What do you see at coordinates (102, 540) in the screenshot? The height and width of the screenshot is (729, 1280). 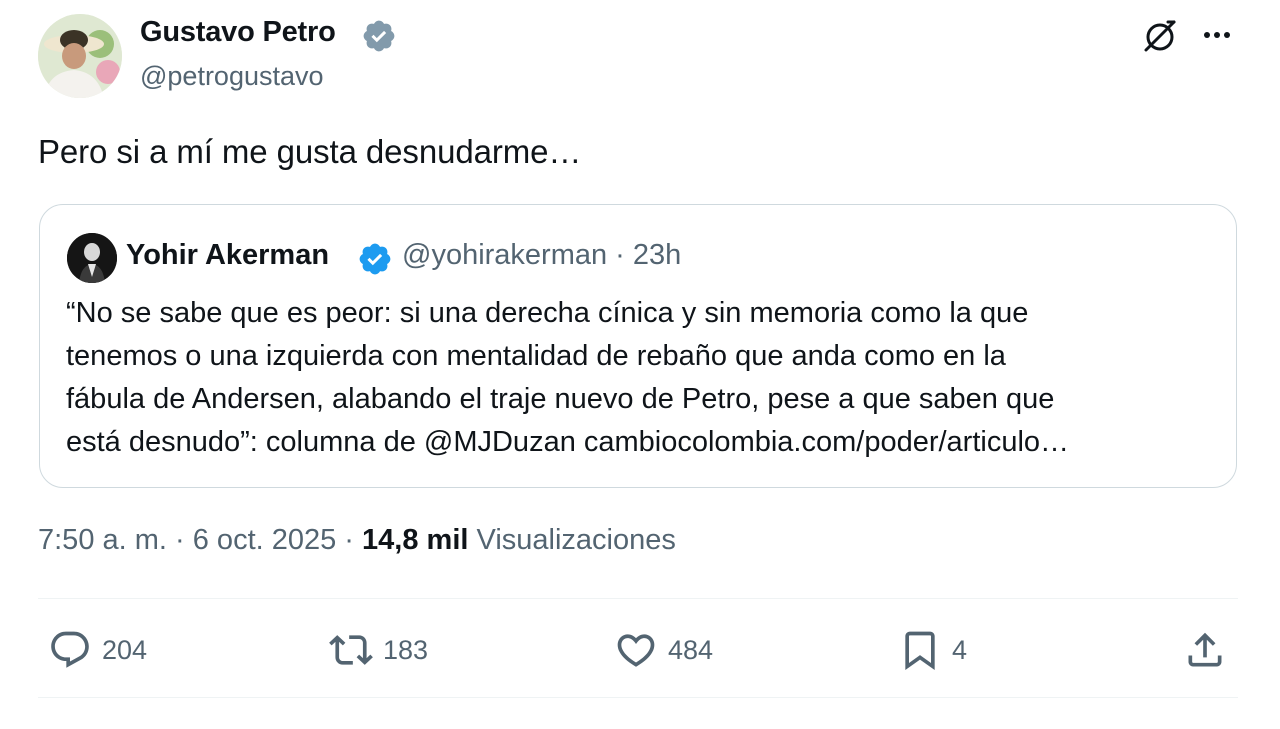 I see `tweet-time: 7:50 a. m.` at bounding box center [102, 540].